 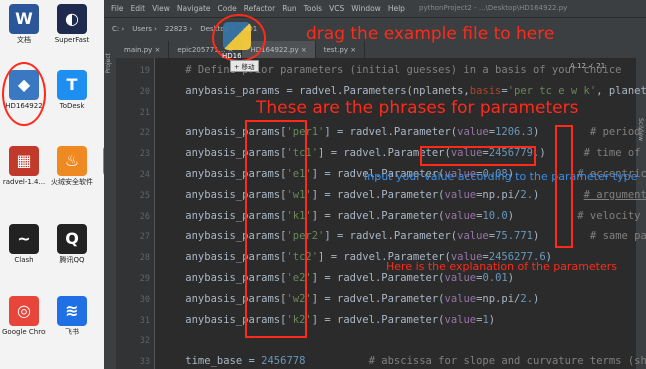 I want to click on desktop-icon-label: Clash, so click(x=24, y=260).